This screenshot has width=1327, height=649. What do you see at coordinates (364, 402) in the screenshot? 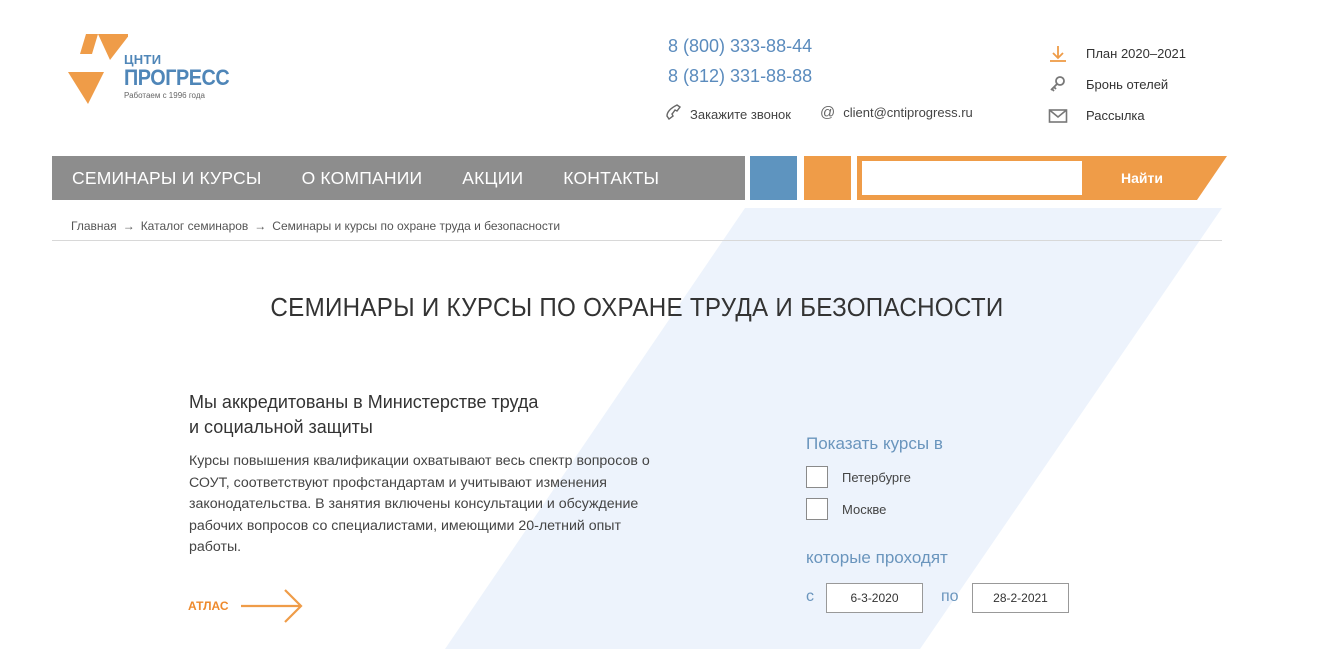
I see `accreditation-heading-line1: Мы аккредитованы в Министерстве труда` at bounding box center [364, 402].